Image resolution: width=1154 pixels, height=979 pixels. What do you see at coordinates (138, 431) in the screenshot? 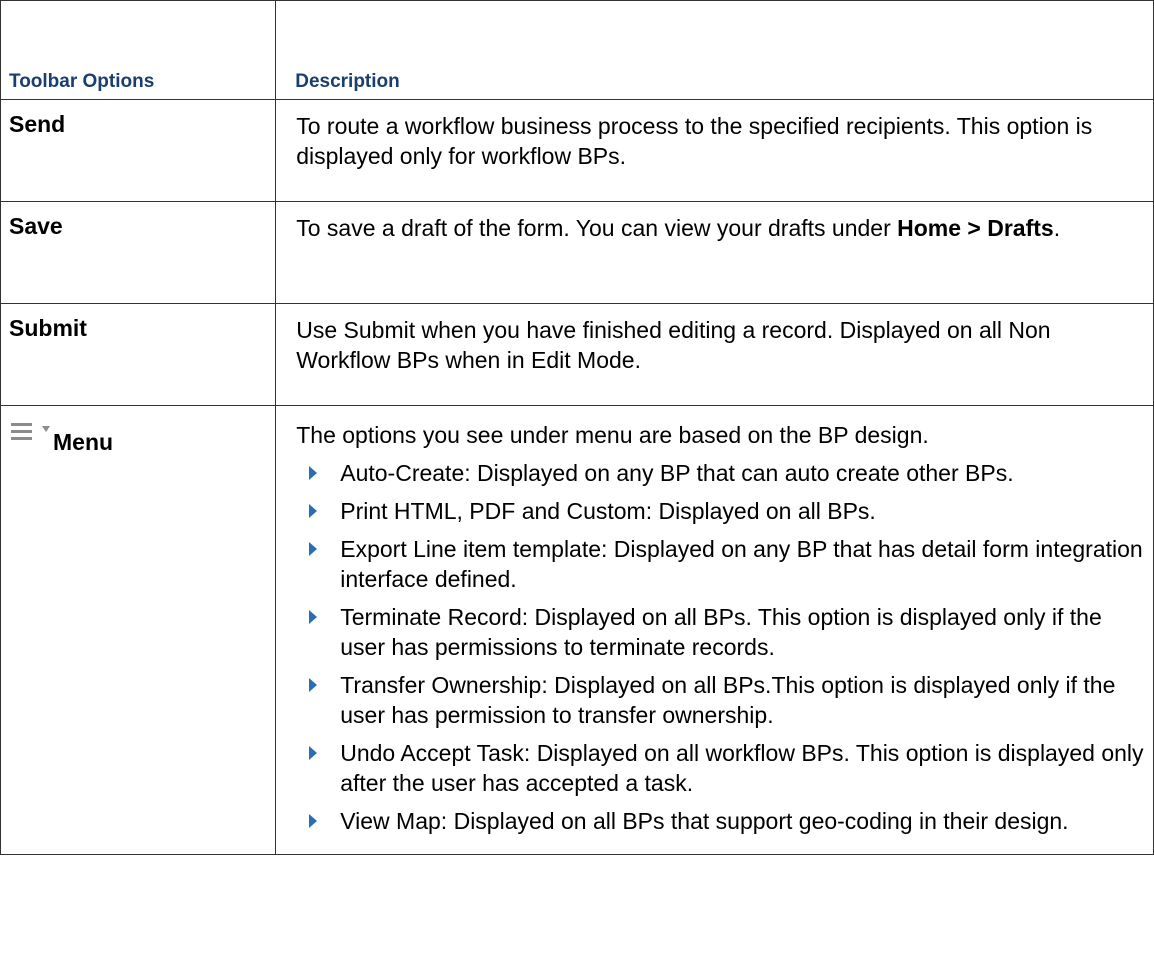
I see `option-menu: Menu` at bounding box center [138, 431].